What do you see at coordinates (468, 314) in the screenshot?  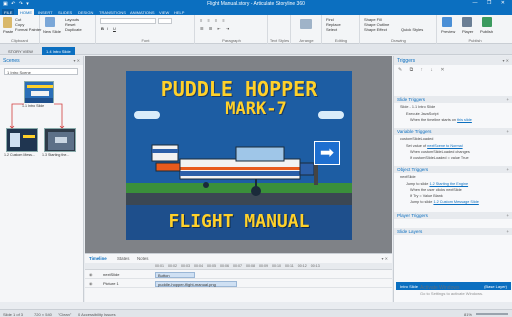 I see `zoom-level: 81%` at bounding box center [468, 314].